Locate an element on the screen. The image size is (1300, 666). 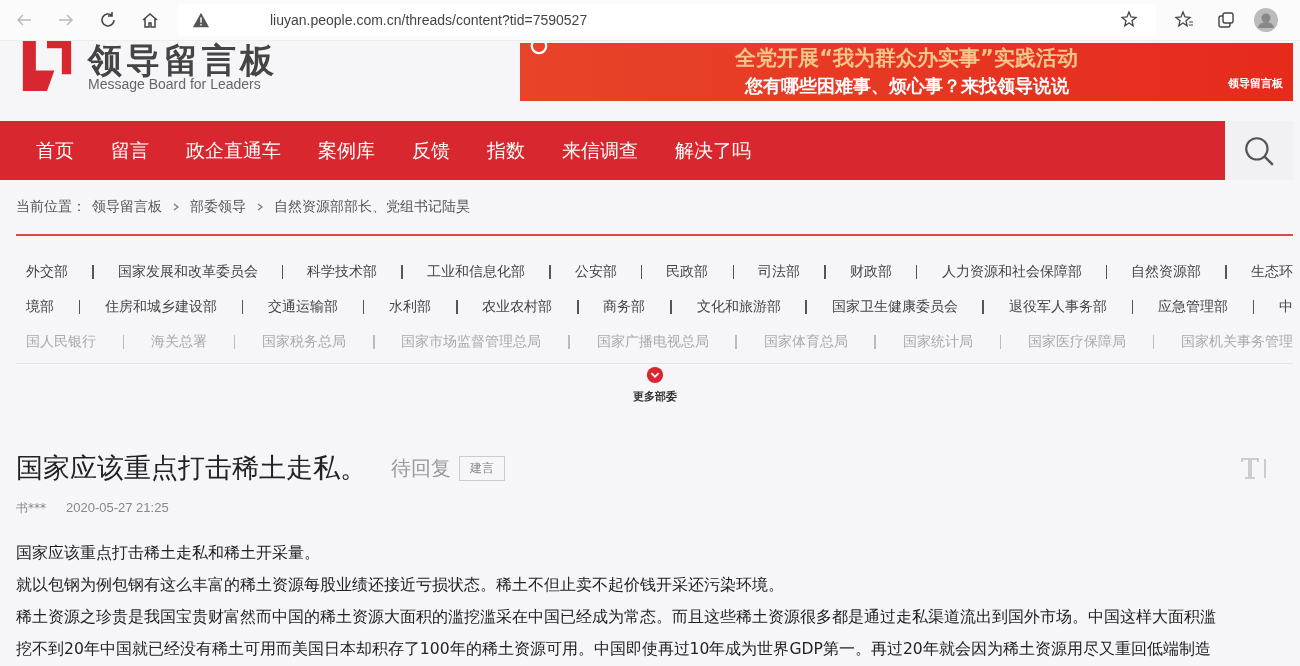
search-button is located at coordinates (1259, 150).